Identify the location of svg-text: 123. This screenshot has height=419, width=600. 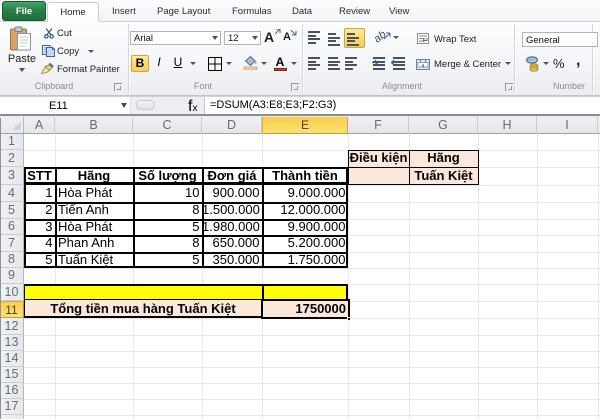
(532, 60).